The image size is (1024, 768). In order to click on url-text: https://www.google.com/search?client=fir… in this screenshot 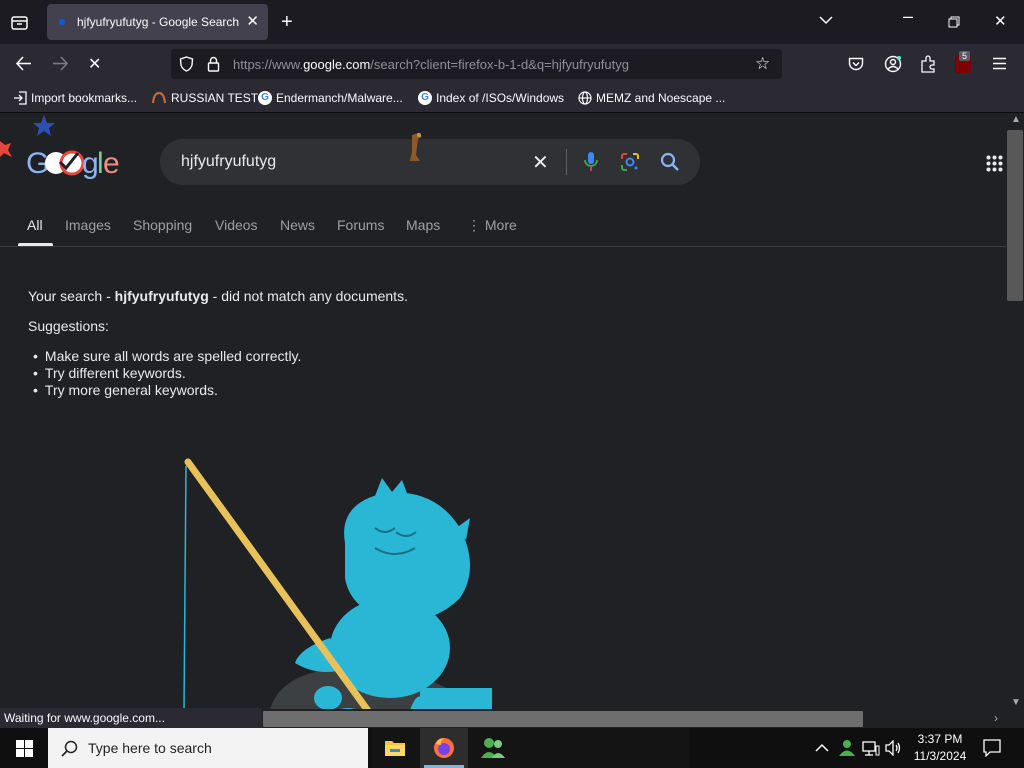, I will do `click(431, 64)`.